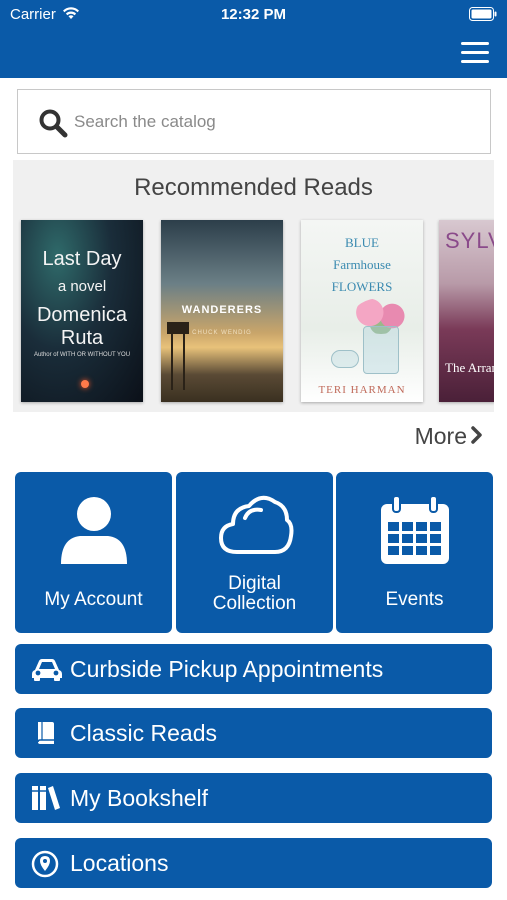  I want to click on curbside-pickup-button: Curbside Pickup Appointments, so click(253, 669).